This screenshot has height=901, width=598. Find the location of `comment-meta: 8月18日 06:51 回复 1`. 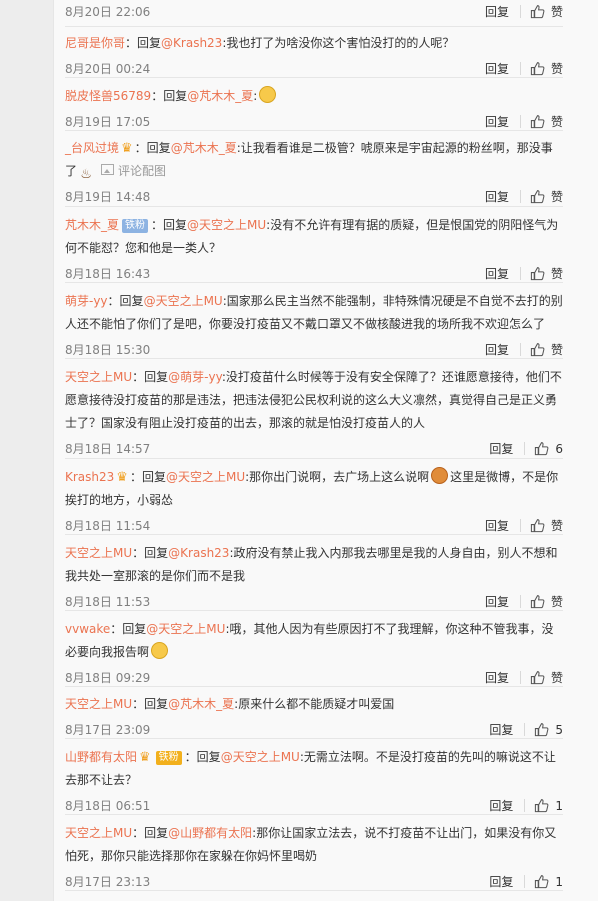

comment-meta: 8月18日 06:51 回复 1 is located at coordinates (314, 806).